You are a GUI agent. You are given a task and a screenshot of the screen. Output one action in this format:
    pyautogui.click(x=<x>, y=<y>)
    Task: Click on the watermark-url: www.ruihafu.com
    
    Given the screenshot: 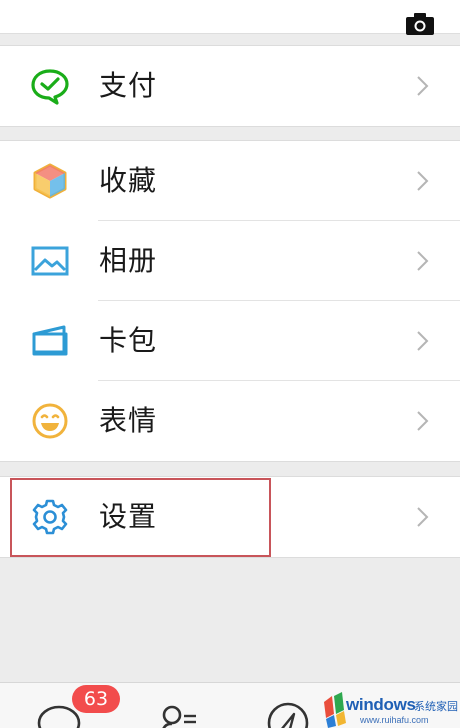 What is the action you would take?
    pyautogui.click(x=394, y=720)
    